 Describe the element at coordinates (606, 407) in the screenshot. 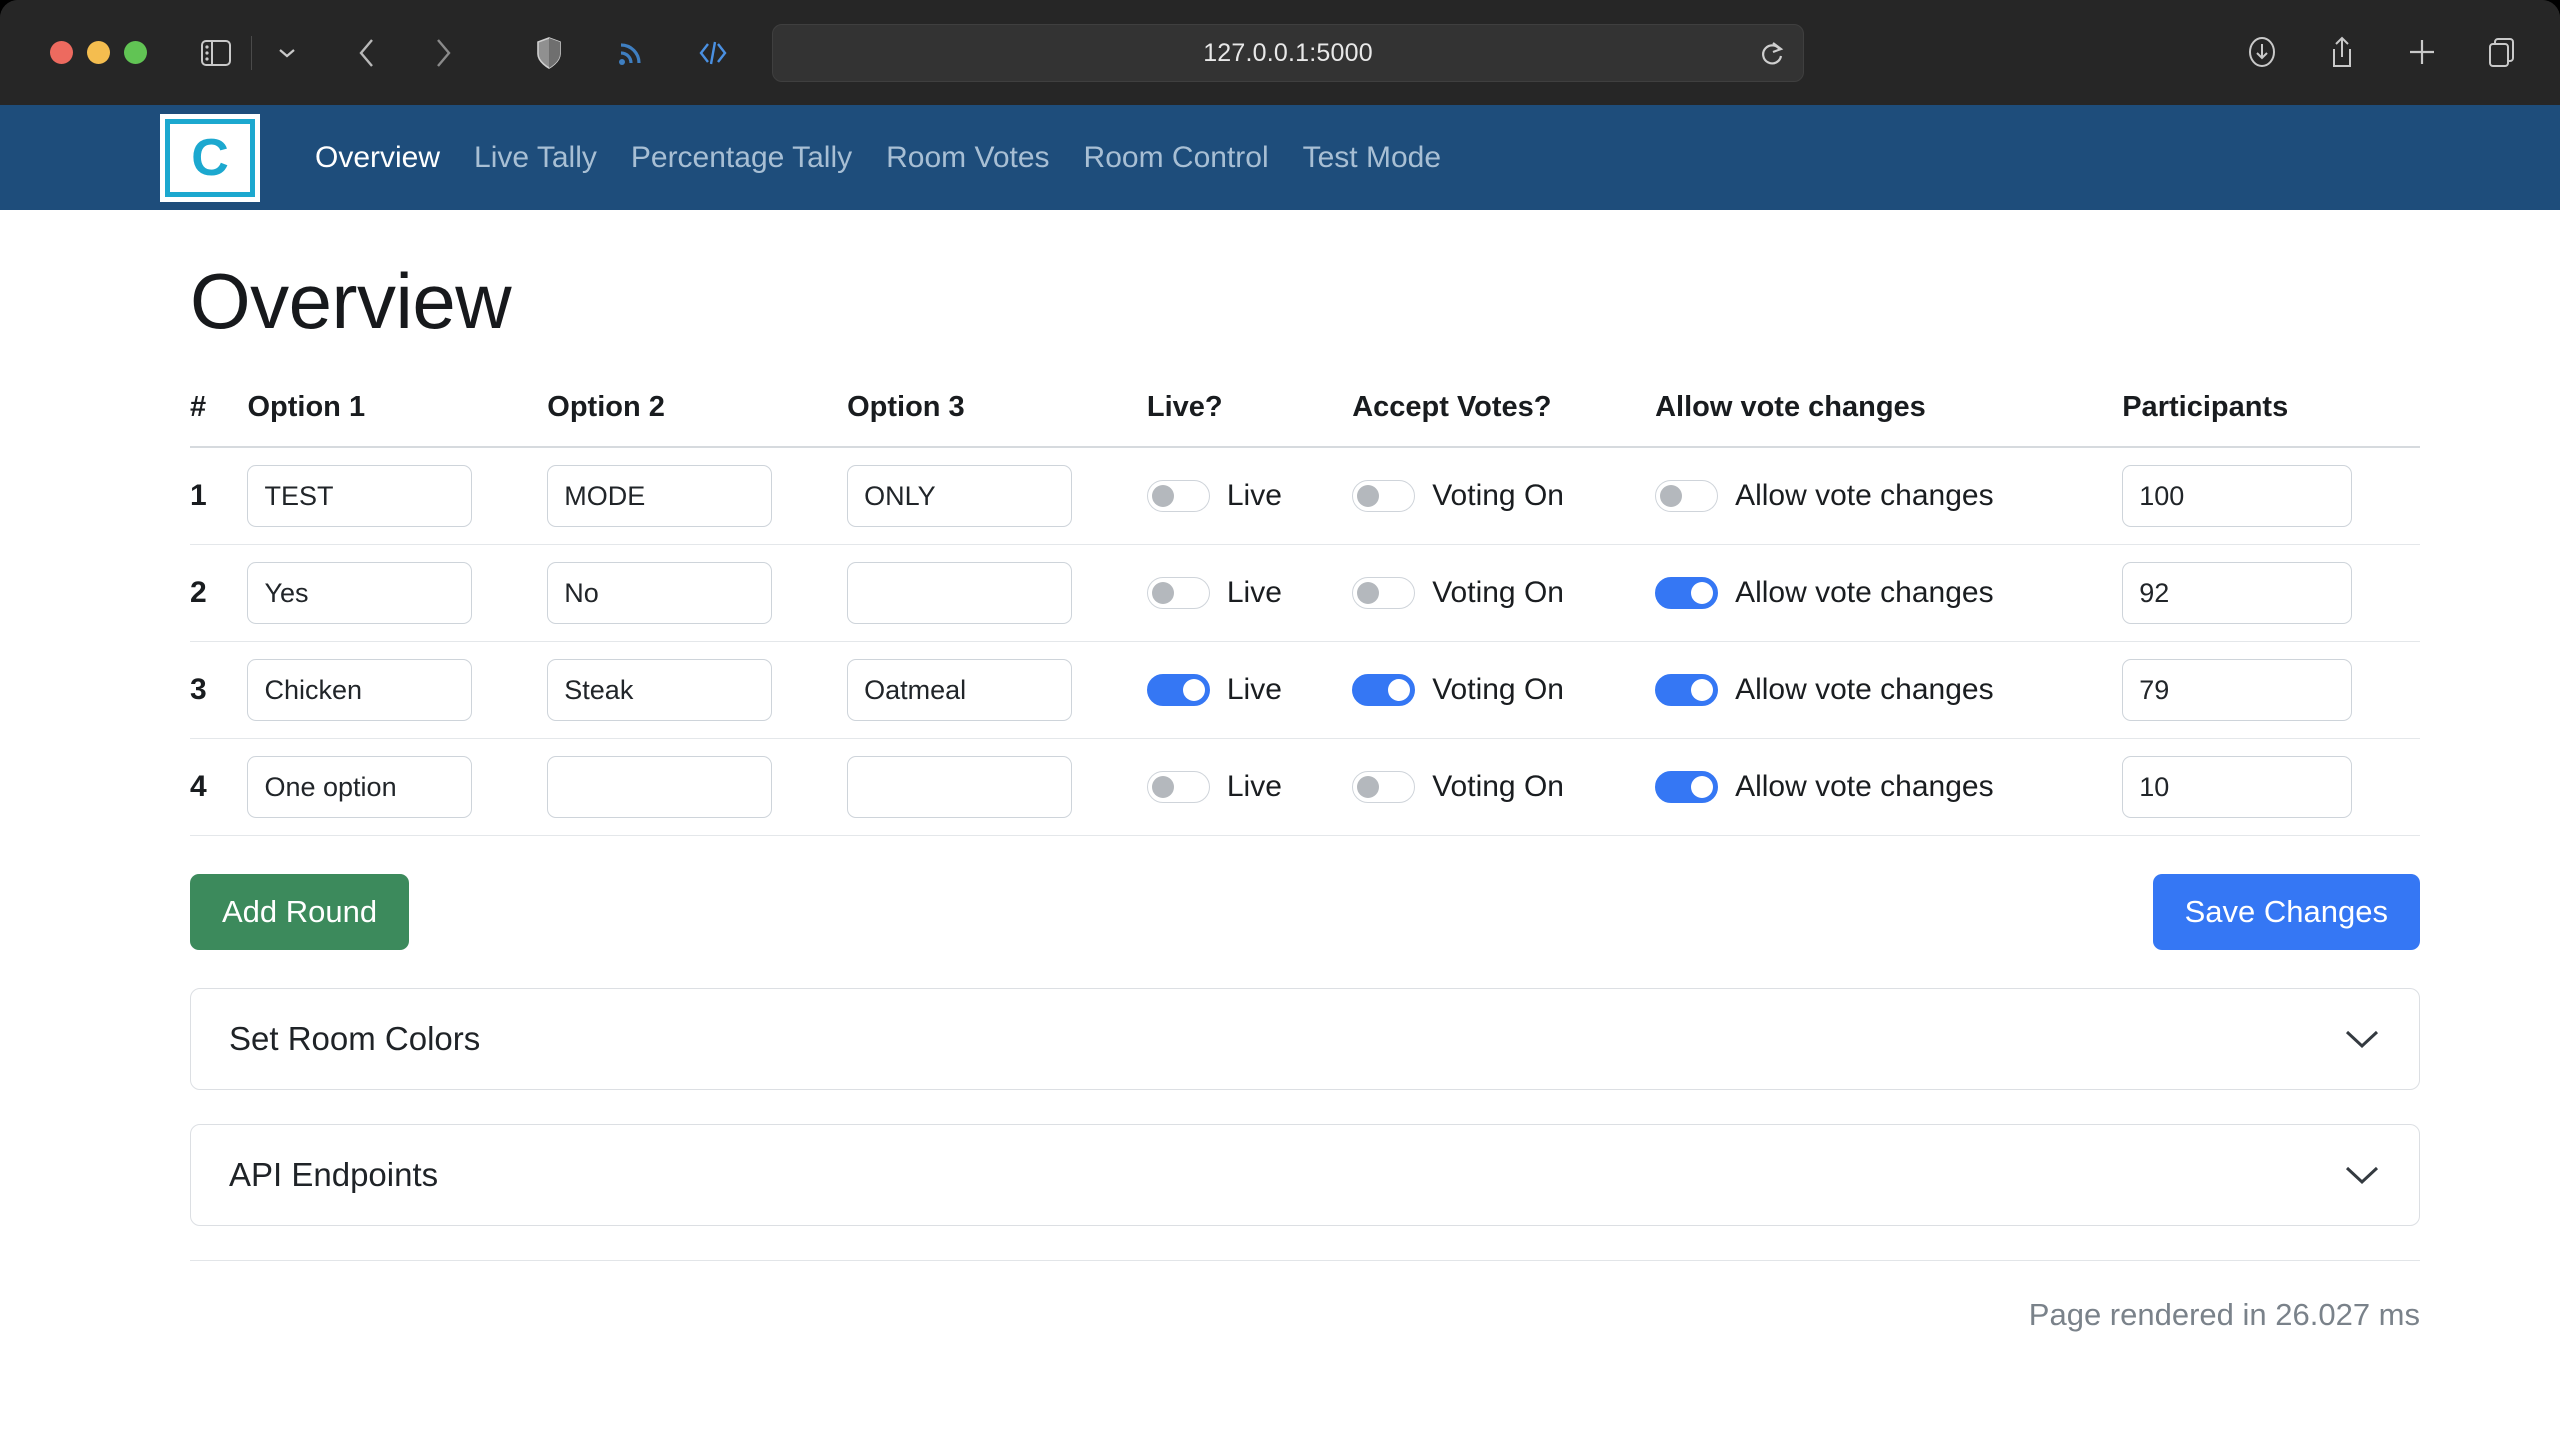

I see `column-header-option-2: Option 2` at that location.